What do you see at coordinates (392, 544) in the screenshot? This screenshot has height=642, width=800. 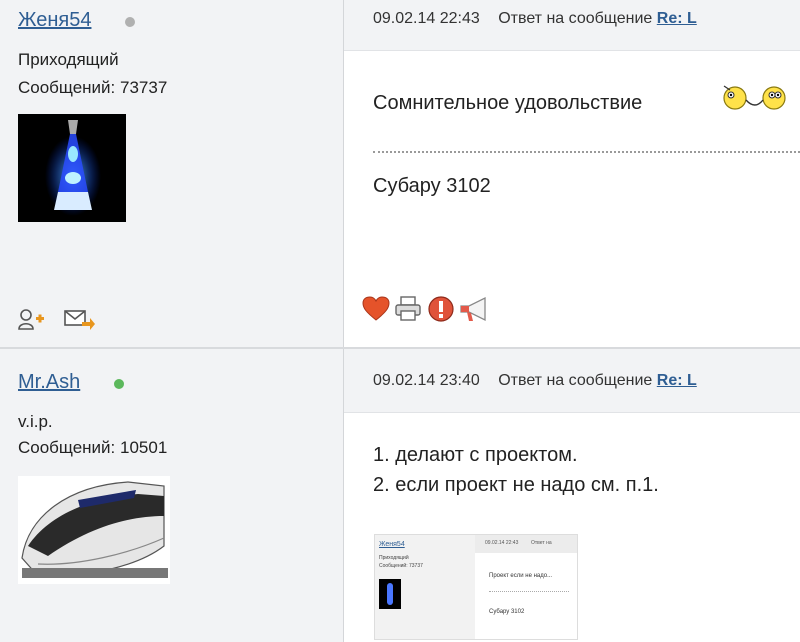 I see `thumbnail-username: Женя54` at bounding box center [392, 544].